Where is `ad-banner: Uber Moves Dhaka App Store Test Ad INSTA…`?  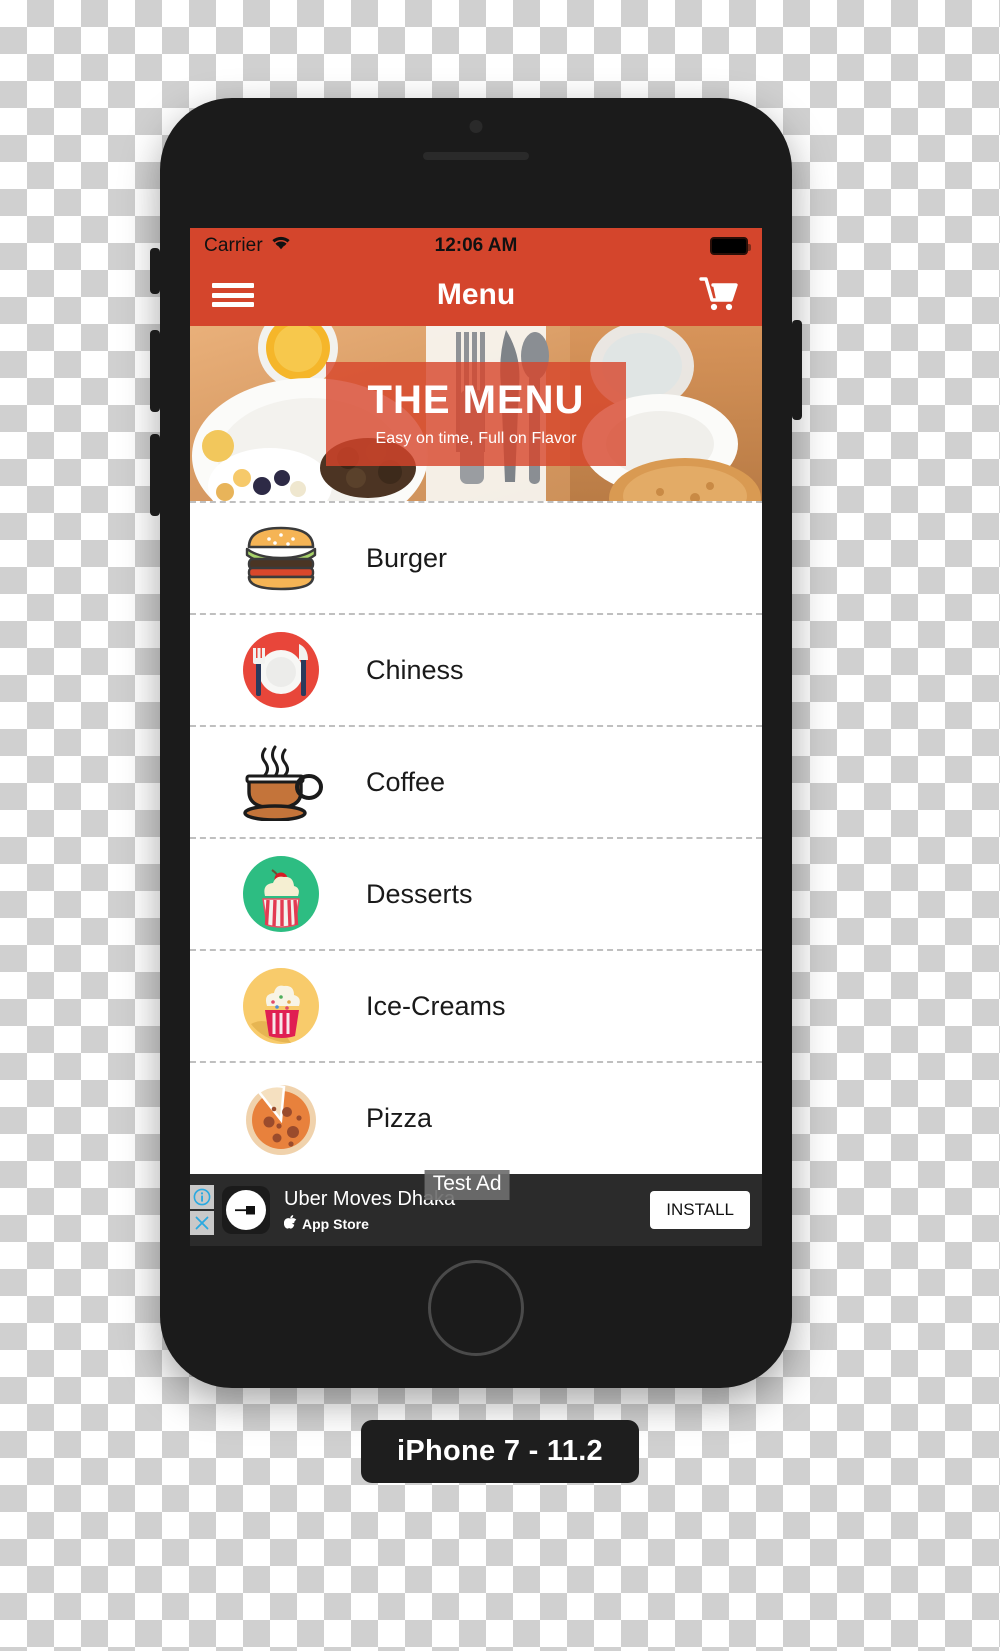
ad-banner: Uber Moves Dhaka App Store Test Ad INSTA… is located at coordinates (476, 1207).